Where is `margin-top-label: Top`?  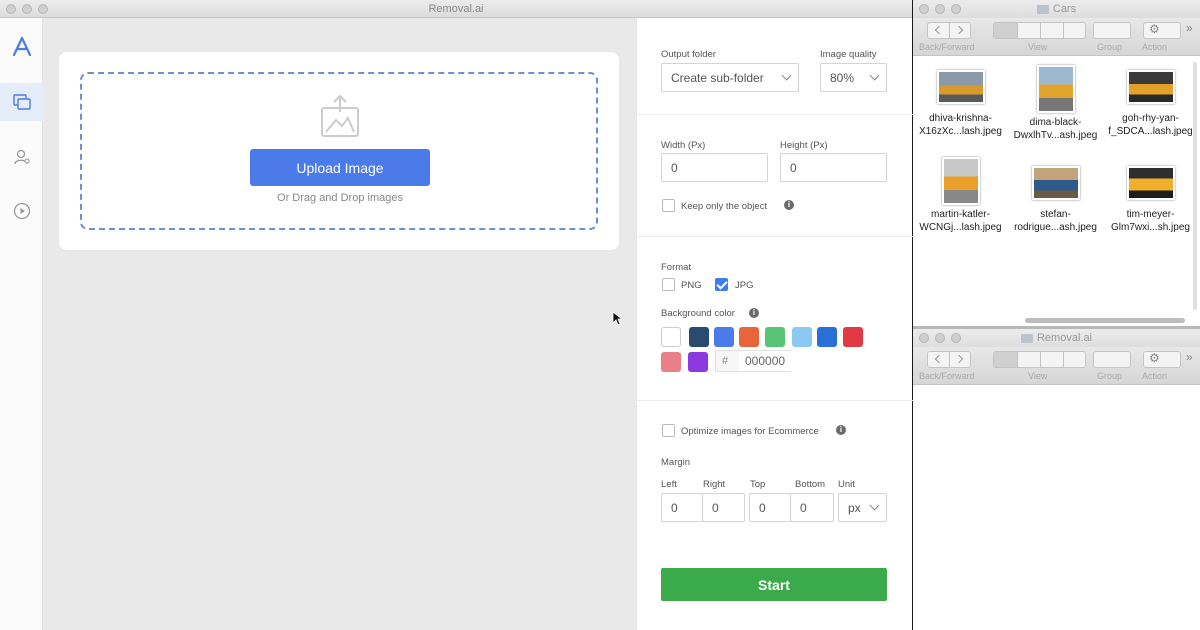 margin-top-label: Top is located at coordinates (758, 484).